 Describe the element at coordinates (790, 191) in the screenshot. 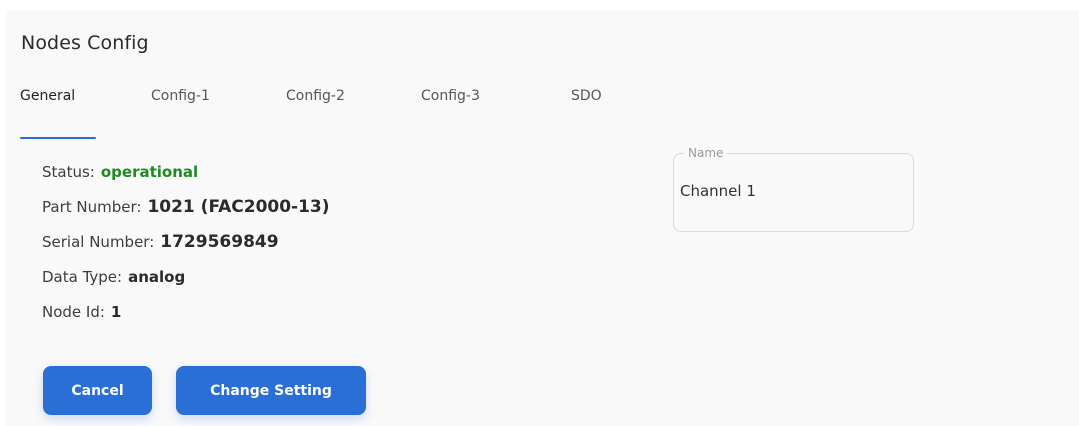

I see `name-input` at that location.